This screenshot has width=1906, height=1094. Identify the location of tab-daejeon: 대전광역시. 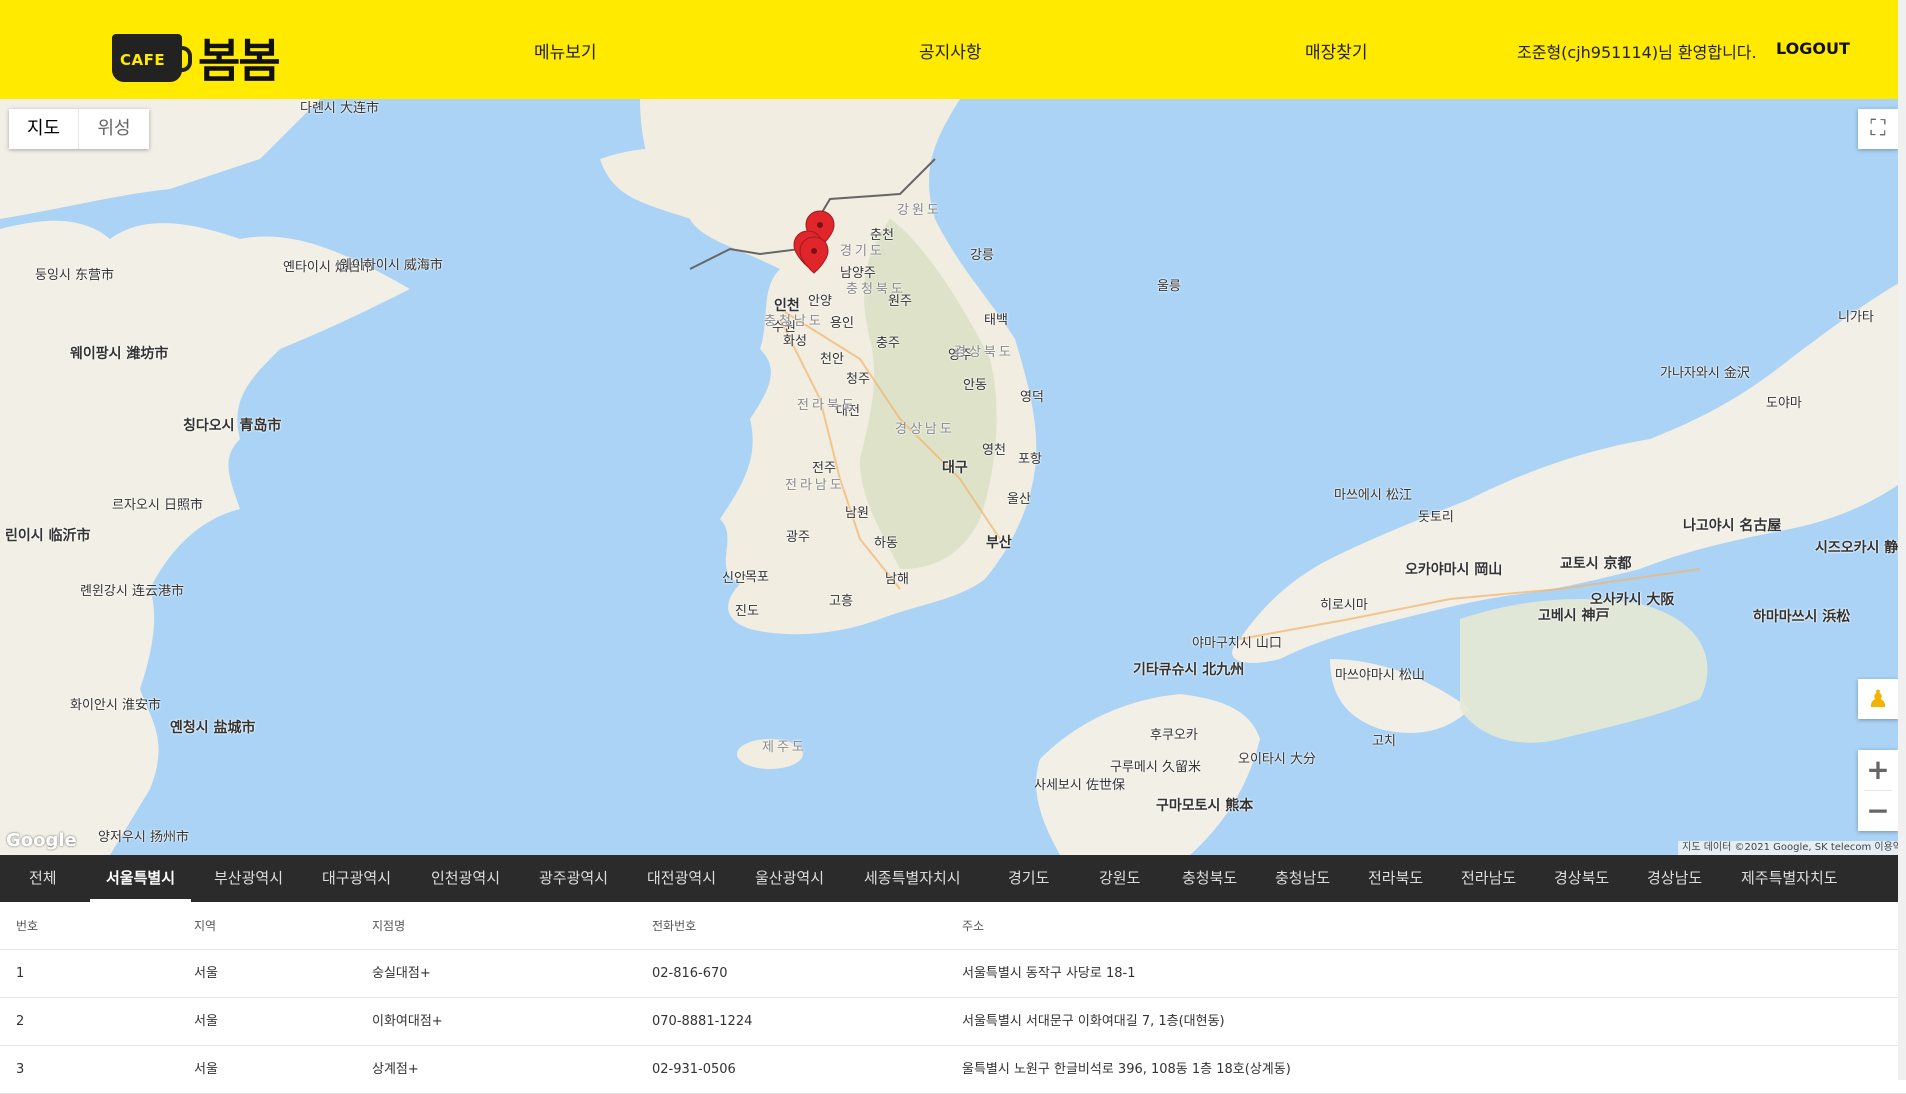
(681, 878).